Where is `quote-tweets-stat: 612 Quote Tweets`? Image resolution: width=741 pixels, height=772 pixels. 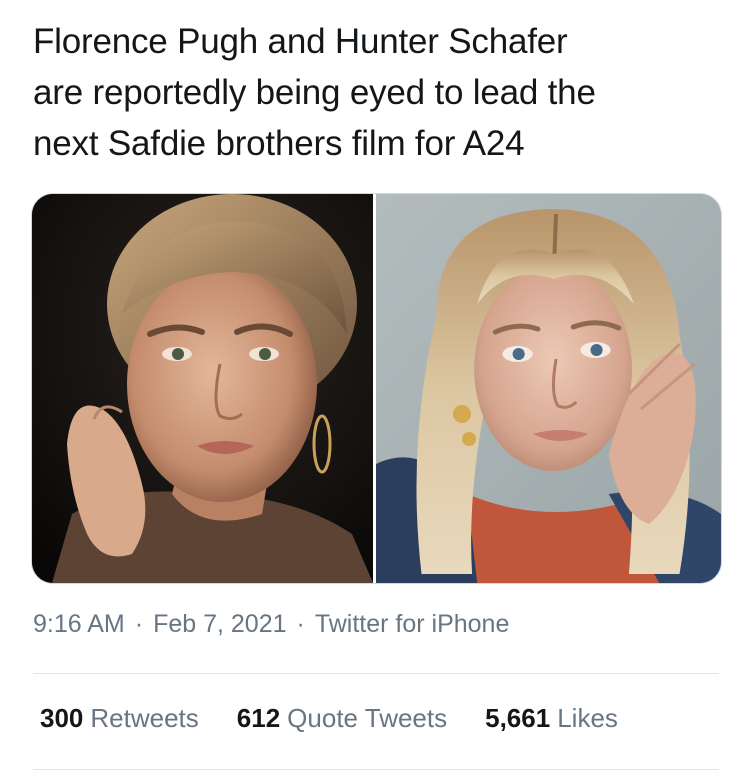 quote-tweets-stat: 612 Quote Tweets is located at coordinates (342, 718).